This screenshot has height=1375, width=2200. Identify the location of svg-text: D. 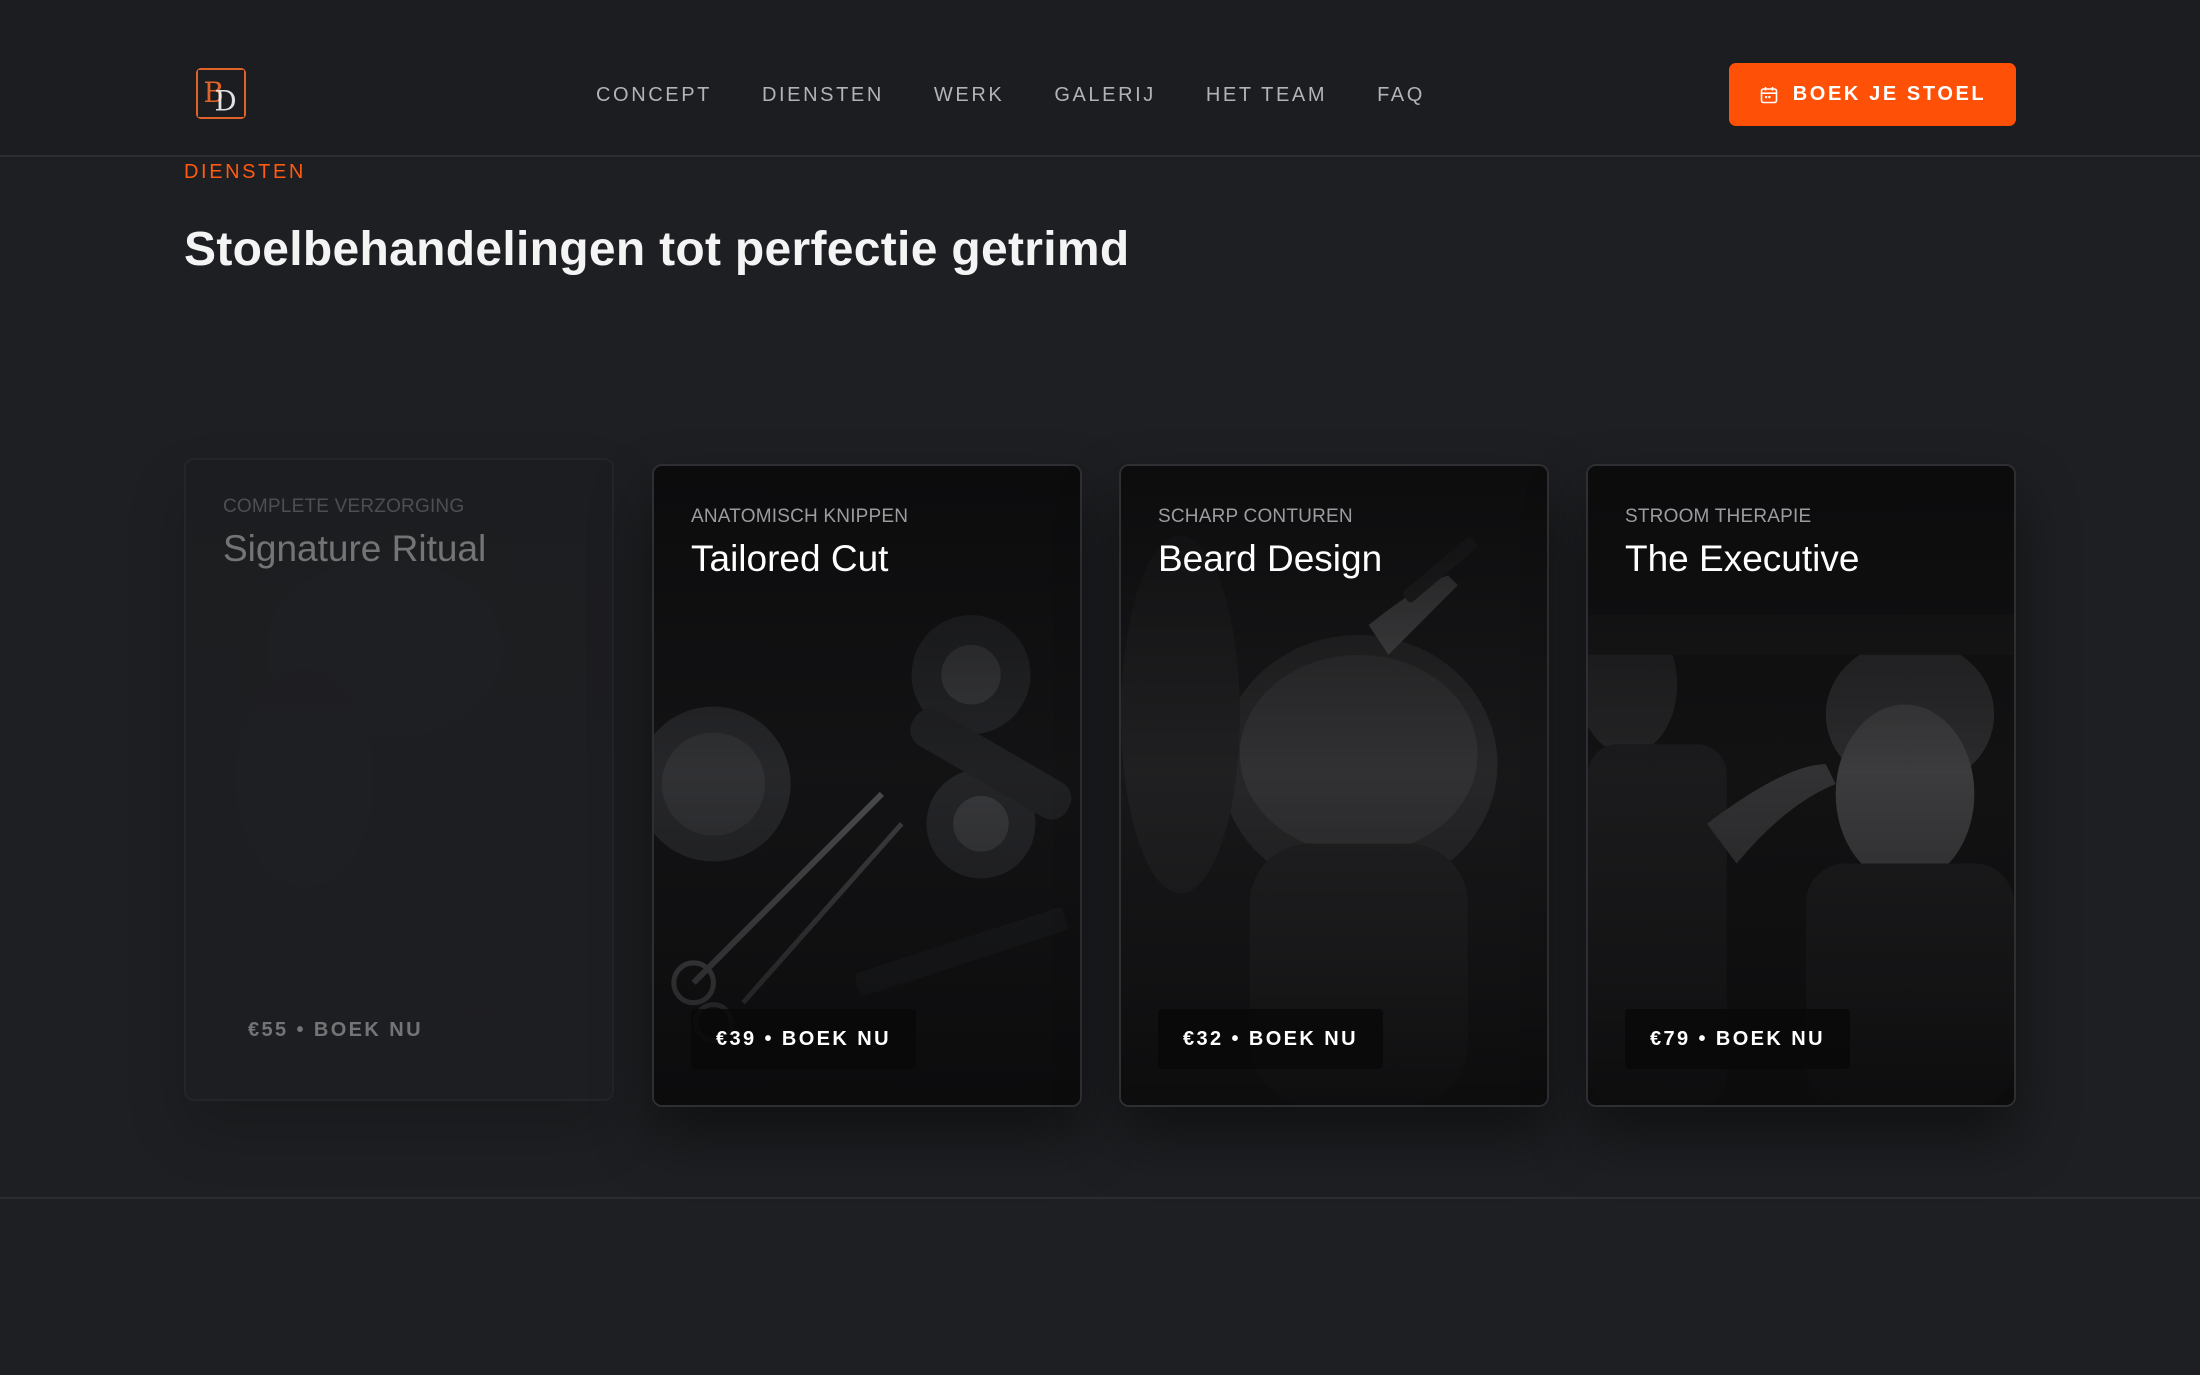
(226, 101).